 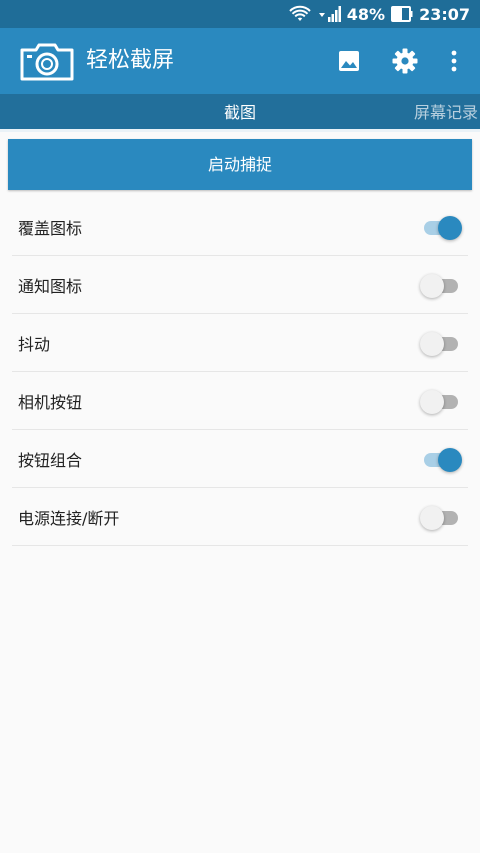 What do you see at coordinates (50, 460) in the screenshot?
I see `setting-label: 按钮组合` at bounding box center [50, 460].